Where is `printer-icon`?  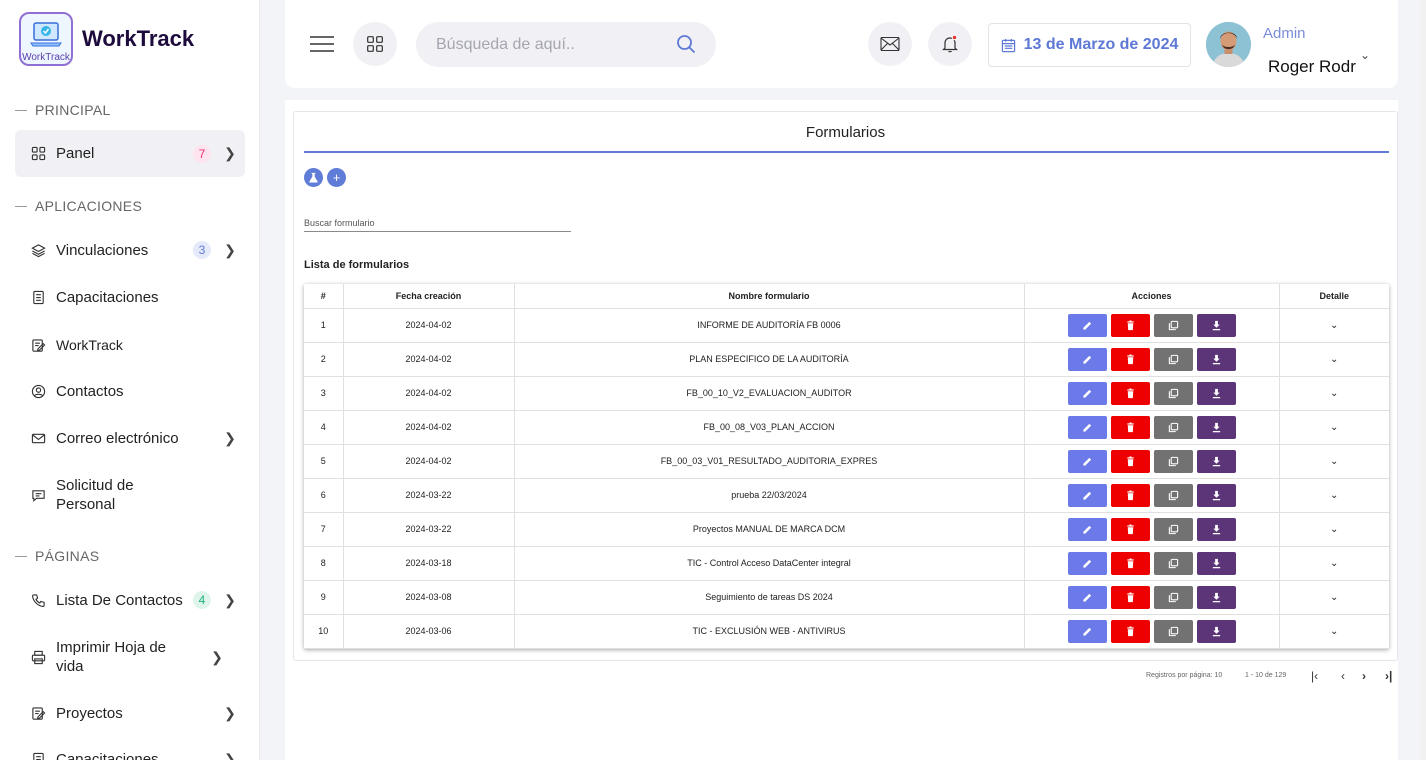 printer-icon is located at coordinates (38, 657).